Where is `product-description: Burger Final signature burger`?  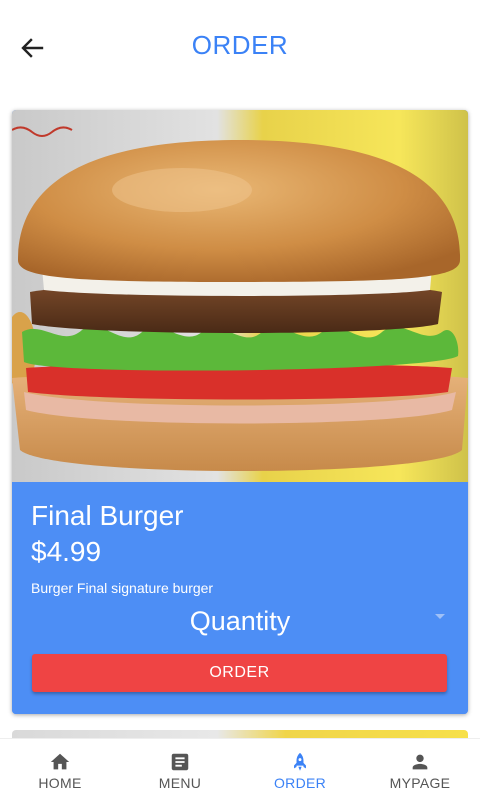 product-description: Burger Final signature burger is located at coordinates (122, 588).